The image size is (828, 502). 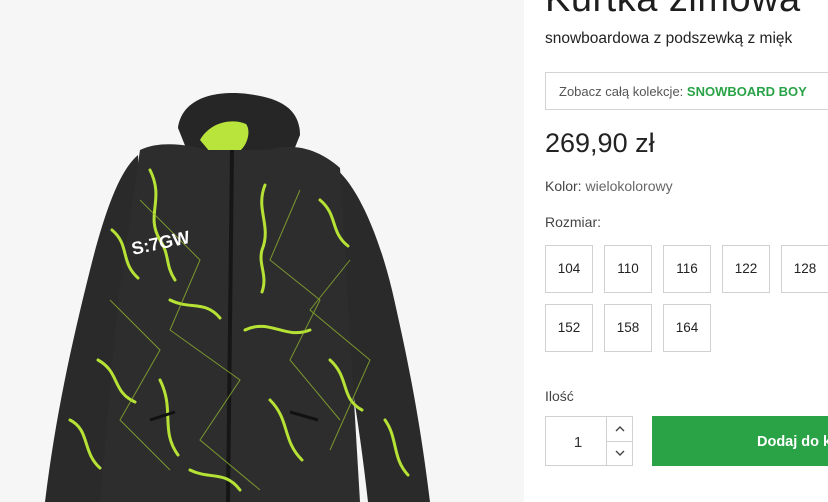 I want to click on size-option-158: 158, so click(x=628, y=328).